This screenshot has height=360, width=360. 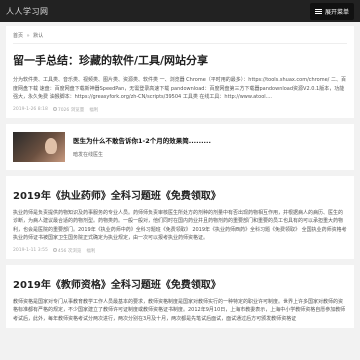 I want to click on top-bar: 人人学习网 展开菜单, so click(x=180, y=11).